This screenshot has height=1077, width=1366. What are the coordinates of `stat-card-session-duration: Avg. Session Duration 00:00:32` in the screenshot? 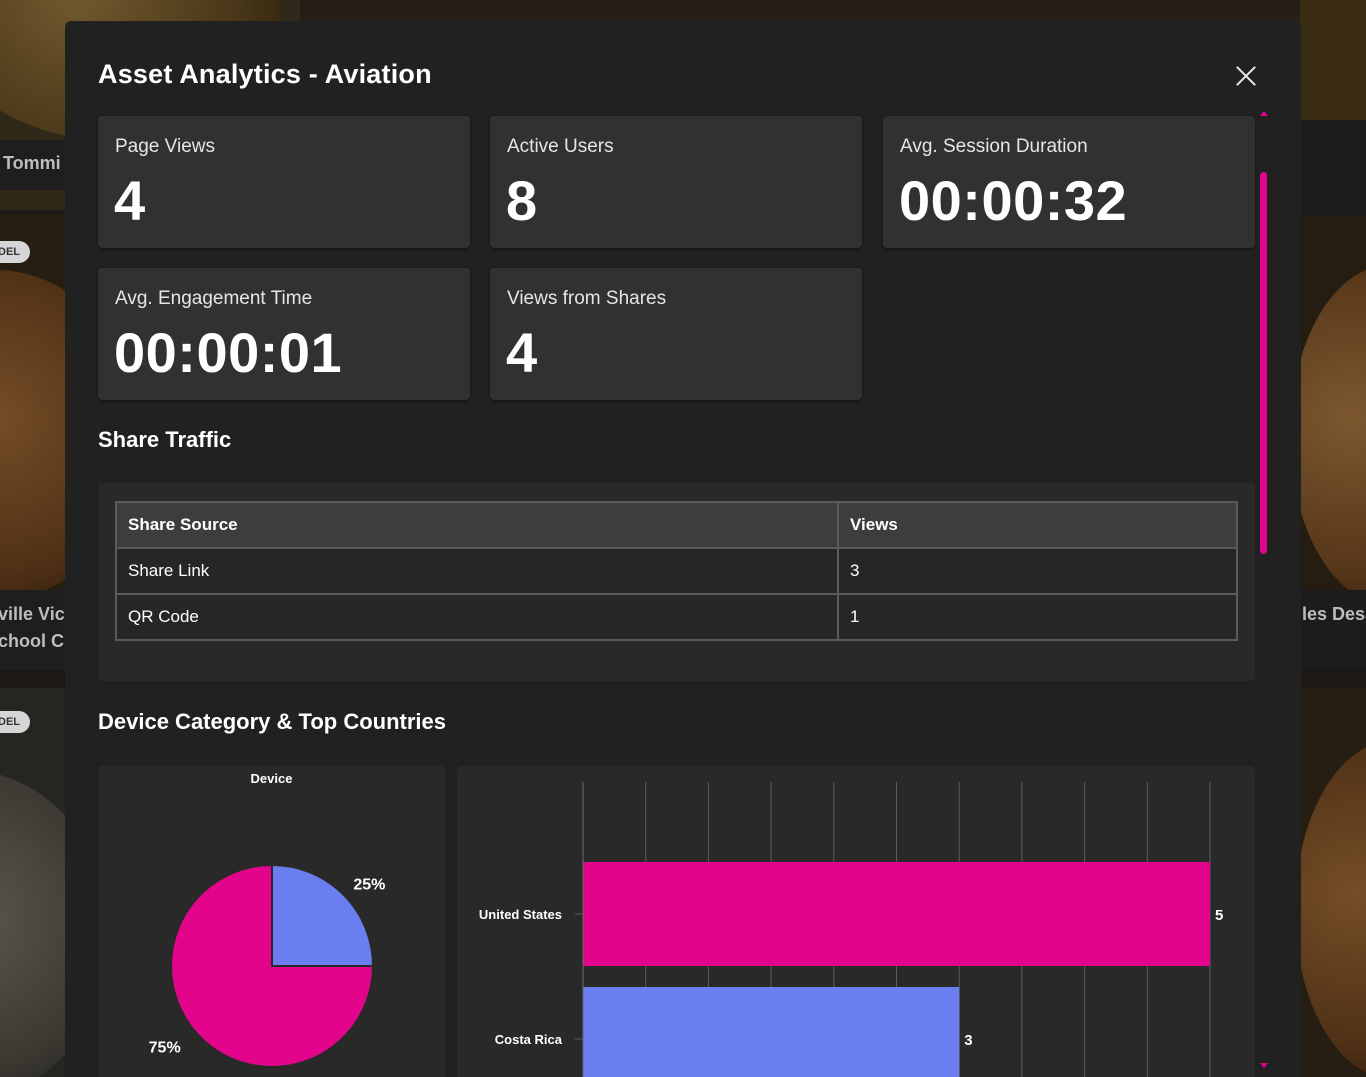 It's located at (1069, 182).